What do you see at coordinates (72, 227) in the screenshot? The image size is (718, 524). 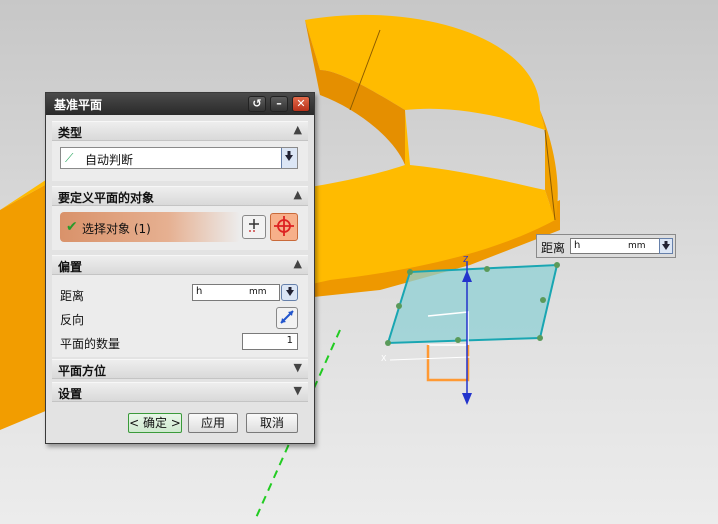 I see `check-icon: ✔` at bounding box center [72, 227].